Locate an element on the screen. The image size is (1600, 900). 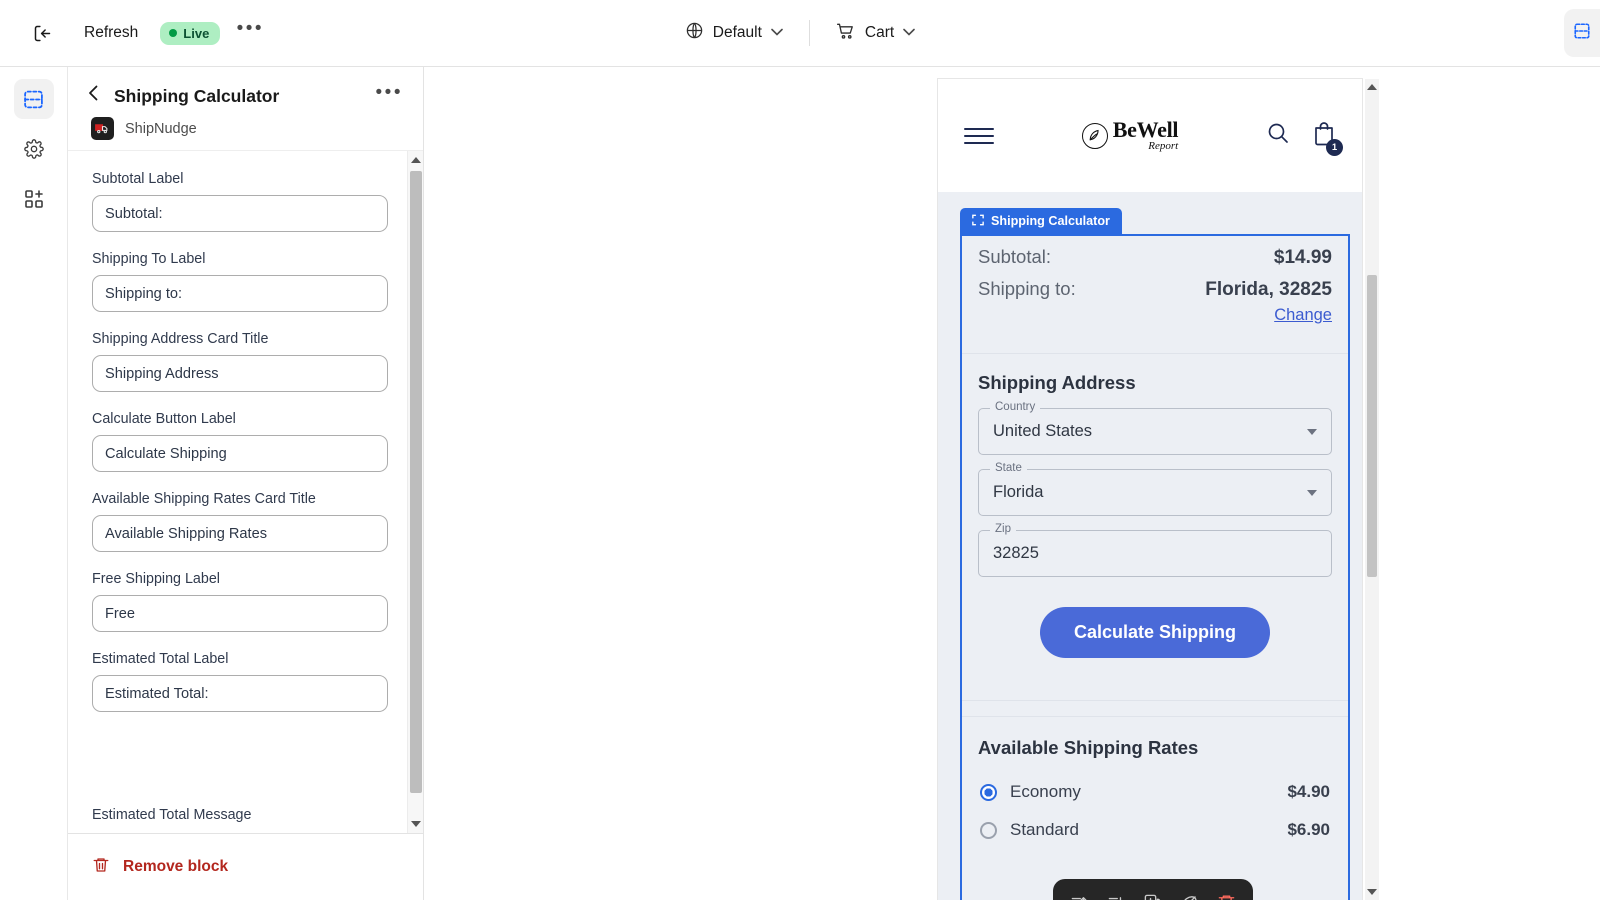
delete-icon is located at coordinates (1227, 894).